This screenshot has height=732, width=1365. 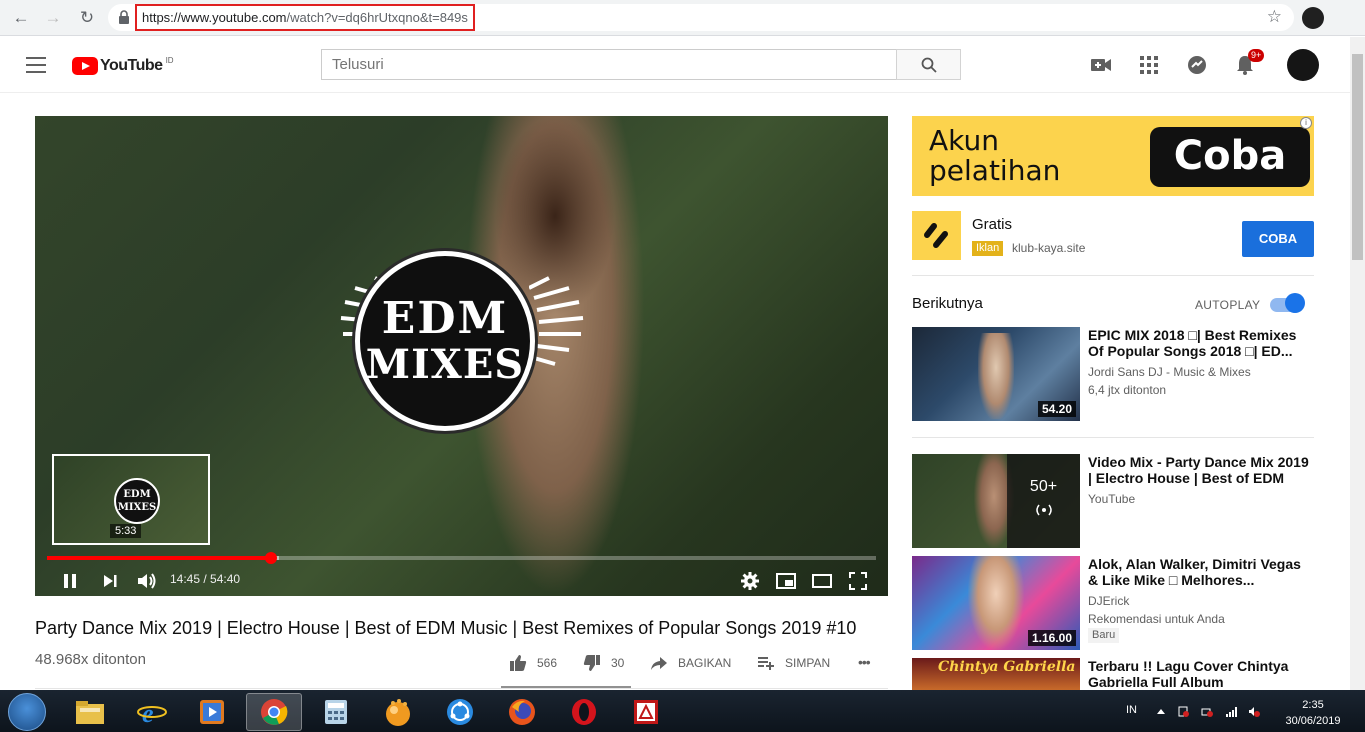 I want to click on fullscreen-icon, so click(x=858, y=581).